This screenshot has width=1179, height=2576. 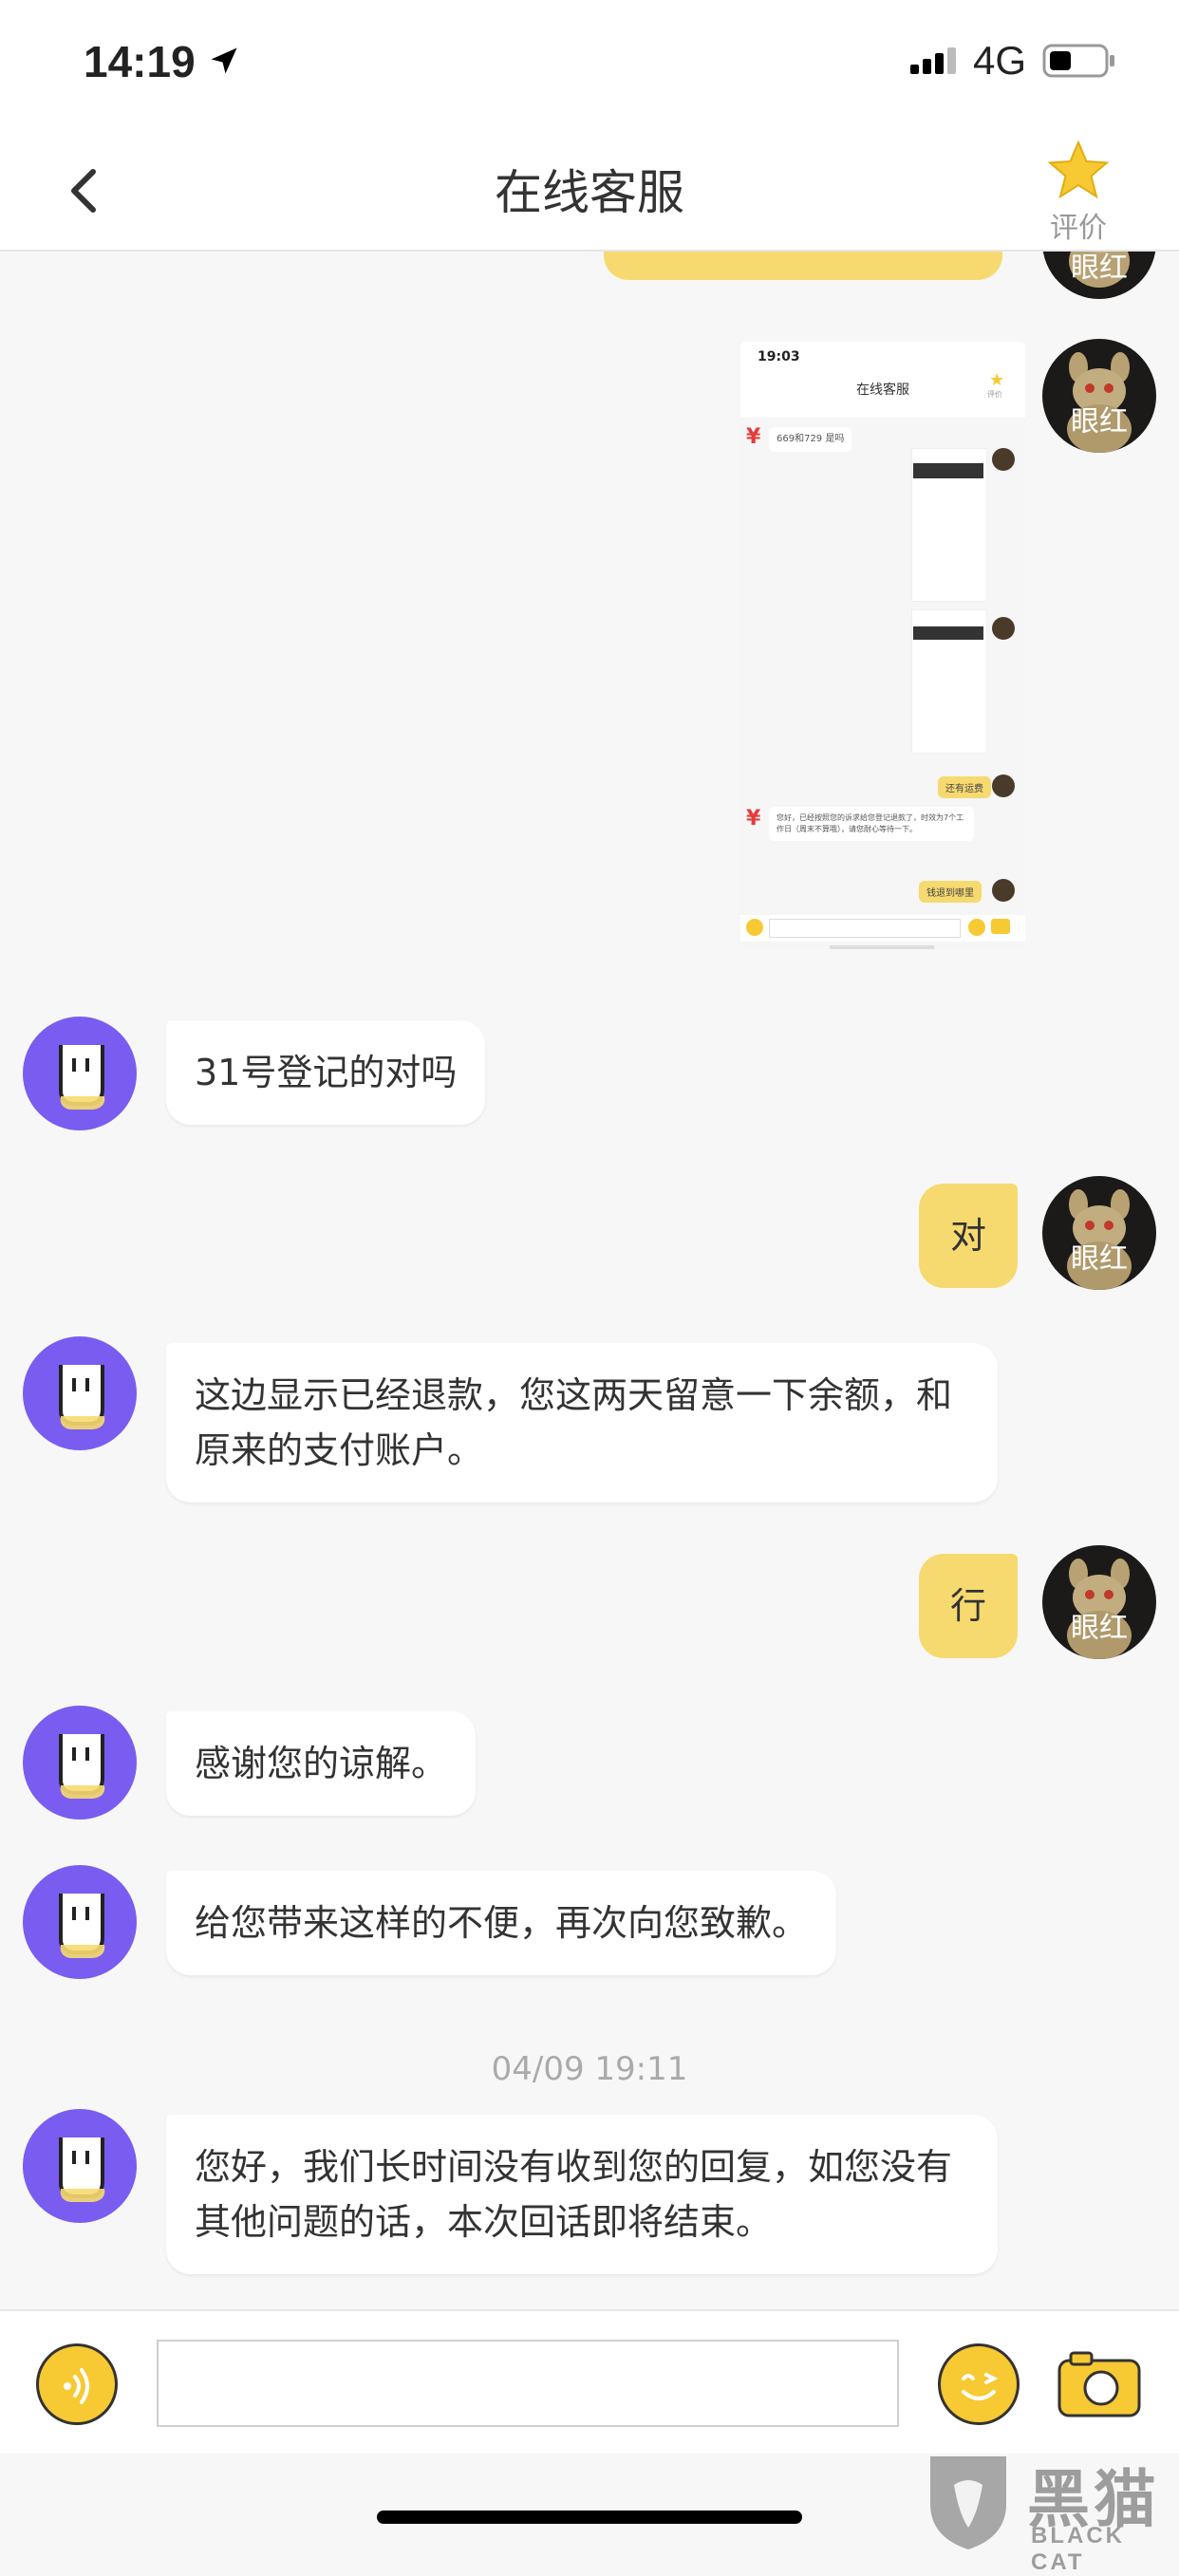 What do you see at coordinates (1078, 169) in the screenshot?
I see `star-icon` at bounding box center [1078, 169].